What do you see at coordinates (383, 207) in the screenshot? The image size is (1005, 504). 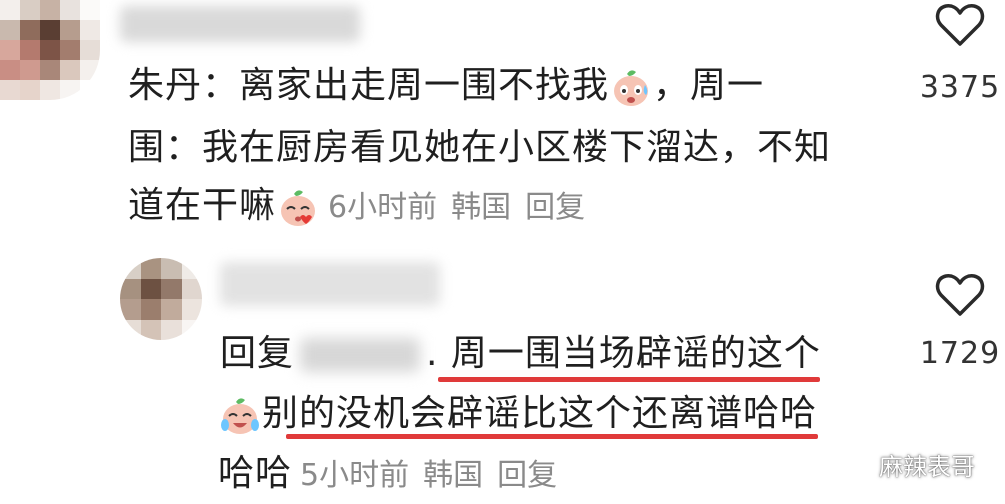 I see `timestamp: 6小时前` at bounding box center [383, 207].